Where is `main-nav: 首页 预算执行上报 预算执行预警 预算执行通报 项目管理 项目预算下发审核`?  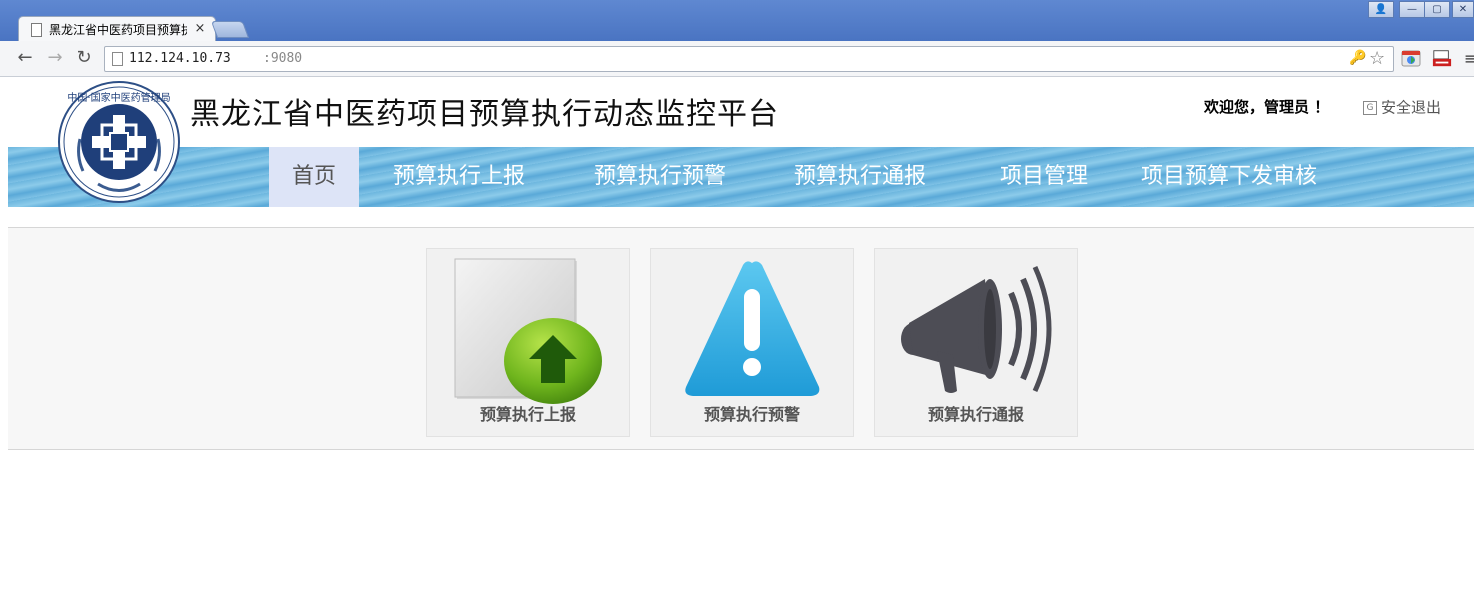 main-nav: 首页 预算执行上报 预算执行预警 预算执行通报 项目管理 项目预算下发审核 is located at coordinates (741, 177).